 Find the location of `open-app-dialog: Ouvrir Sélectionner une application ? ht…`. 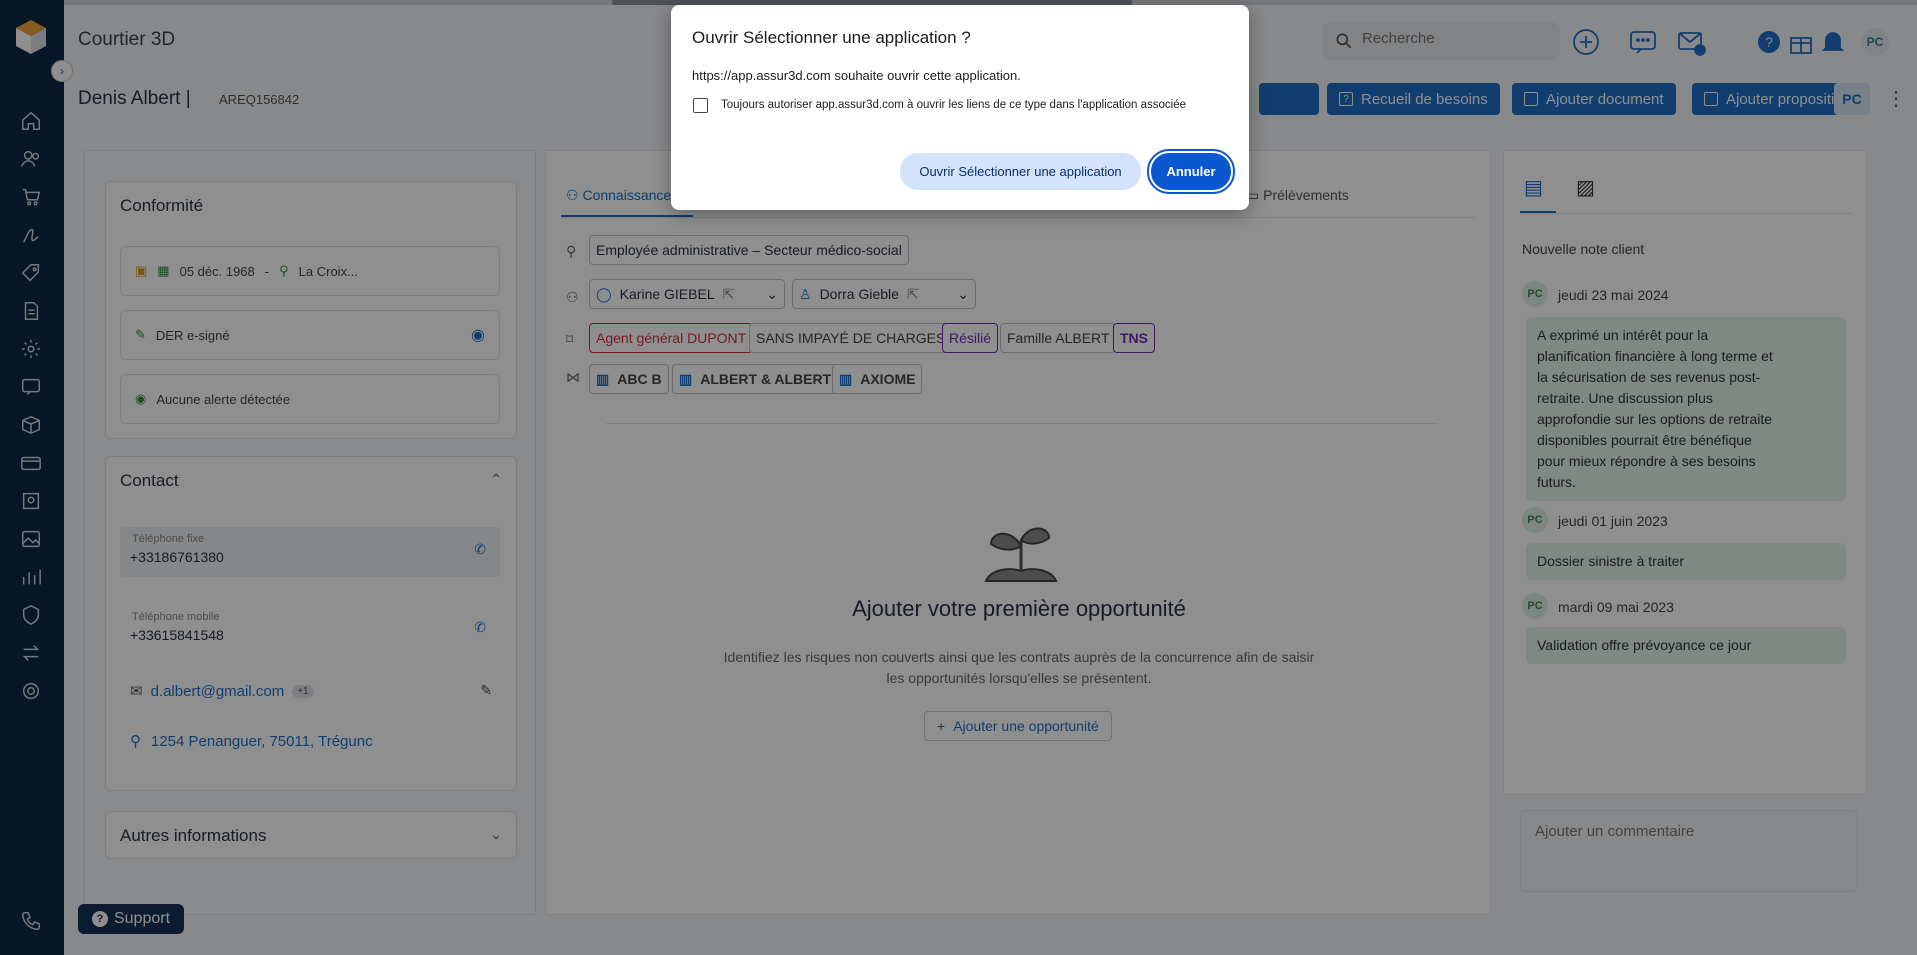

open-app-dialog: Ouvrir Sélectionner une application ? ht… is located at coordinates (960, 107).